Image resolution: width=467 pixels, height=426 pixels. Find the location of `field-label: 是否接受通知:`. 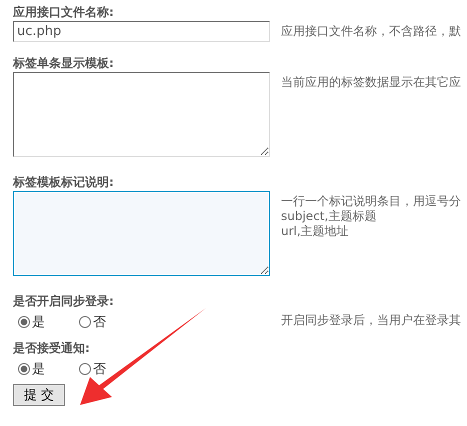

field-label: 是否接受通知: is located at coordinates (52, 348).